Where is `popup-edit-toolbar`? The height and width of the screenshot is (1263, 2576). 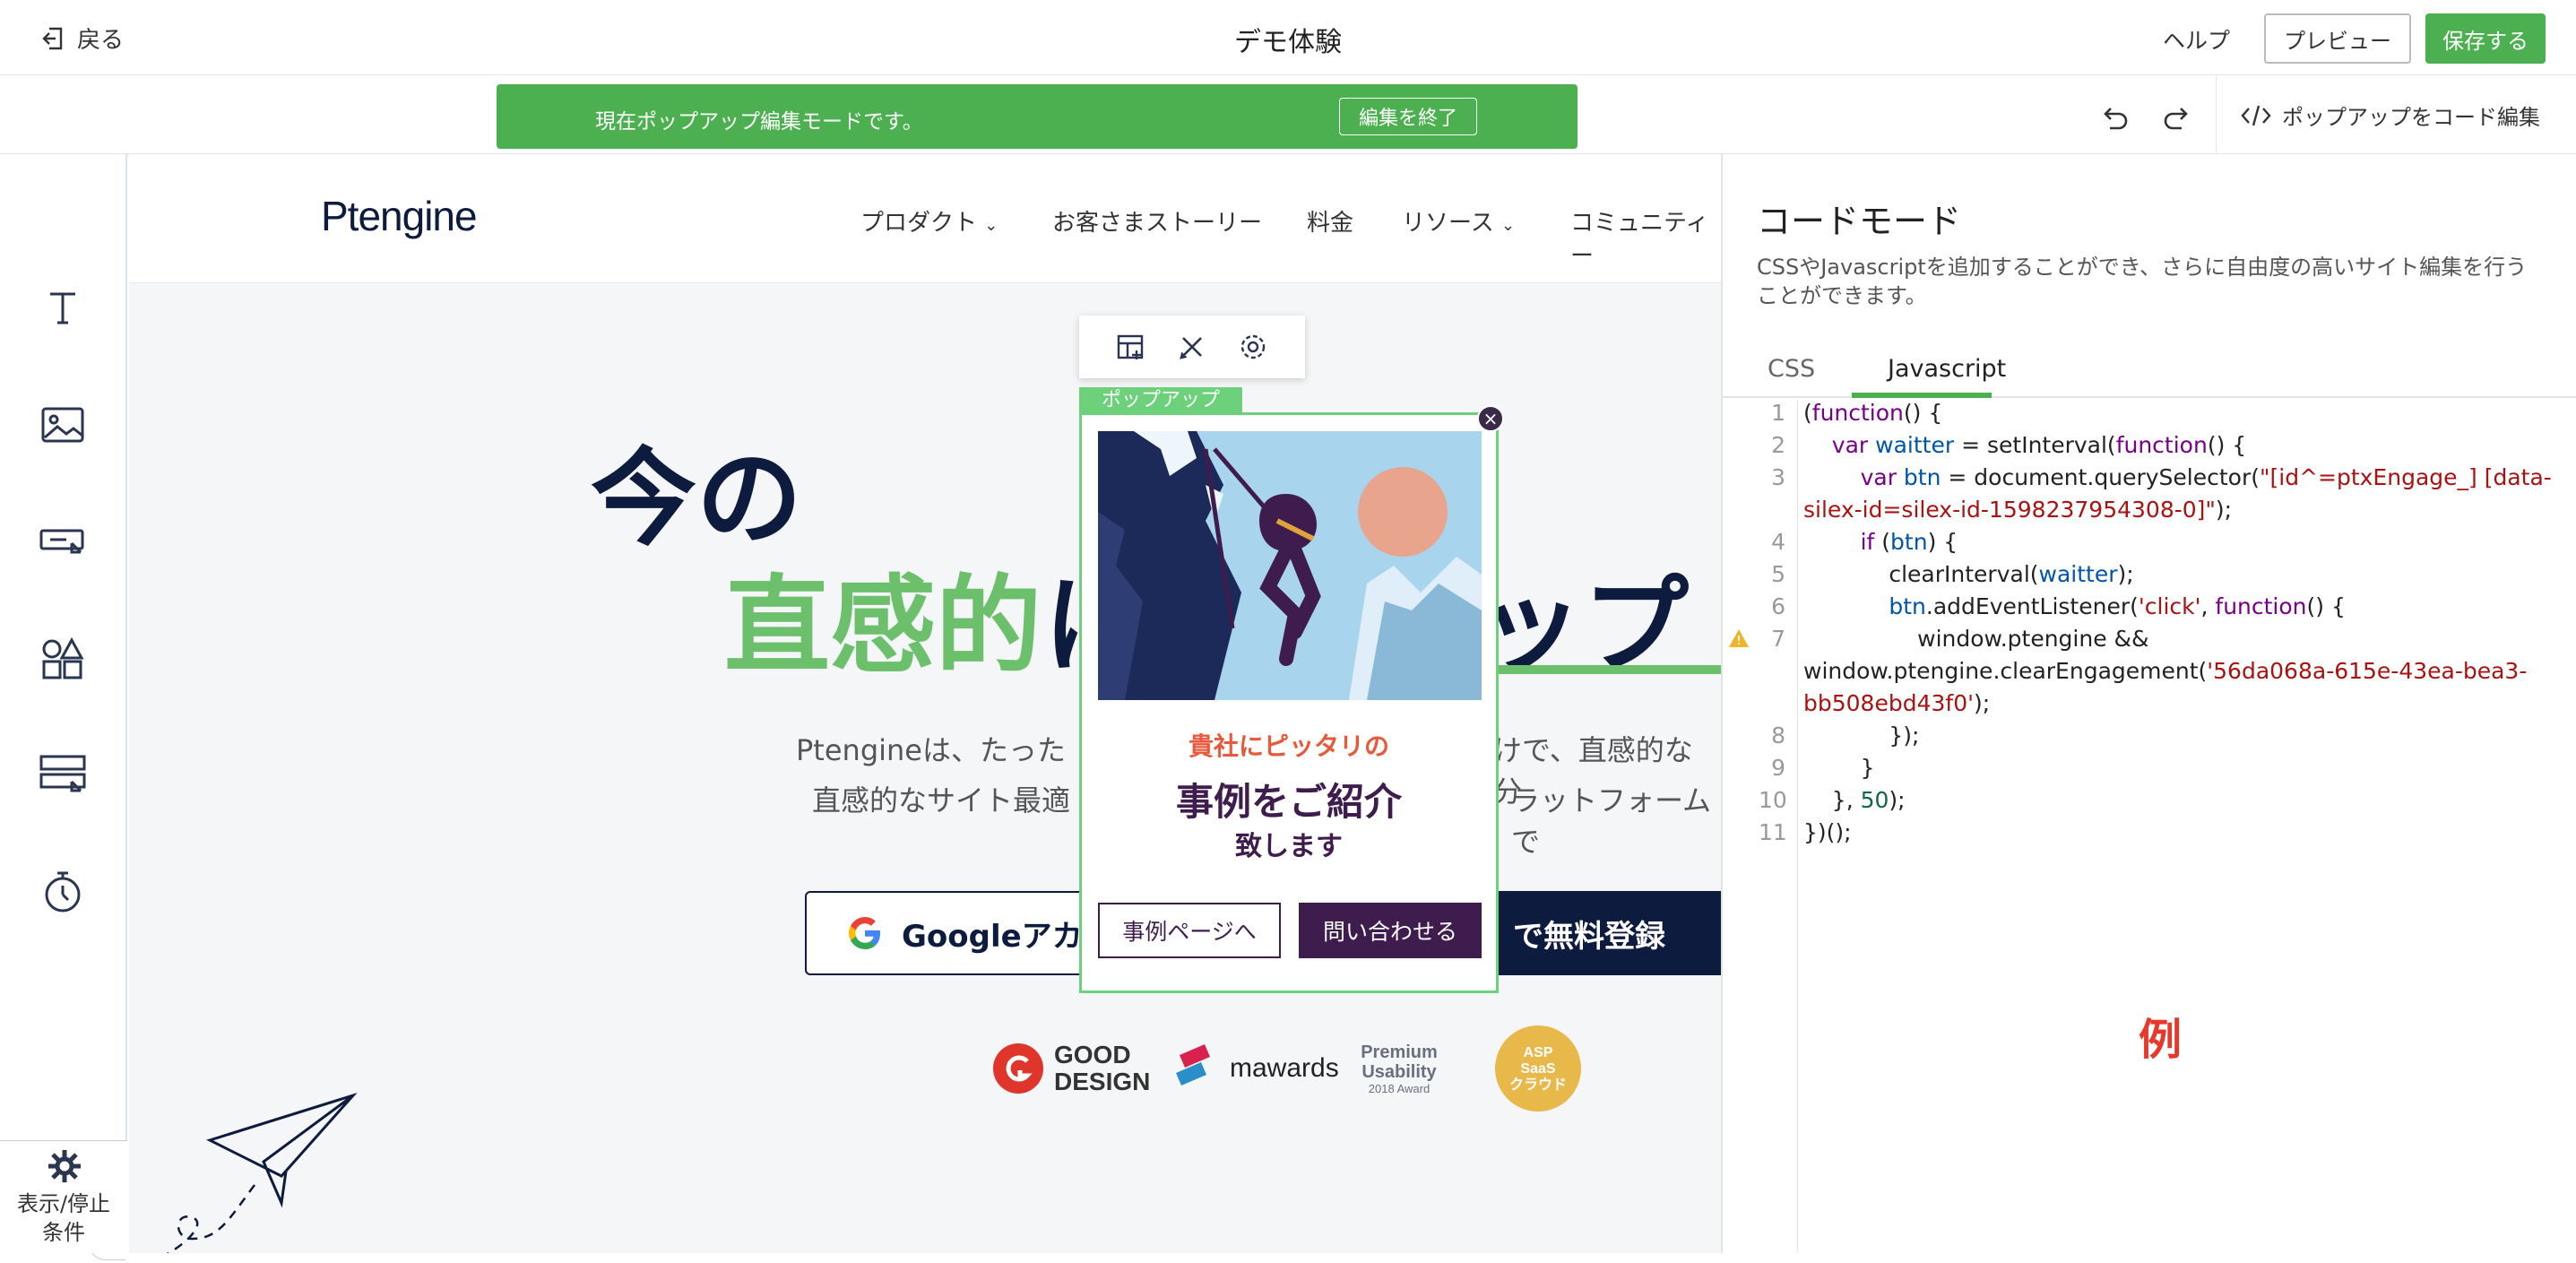
popup-edit-toolbar is located at coordinates (1192, 347).